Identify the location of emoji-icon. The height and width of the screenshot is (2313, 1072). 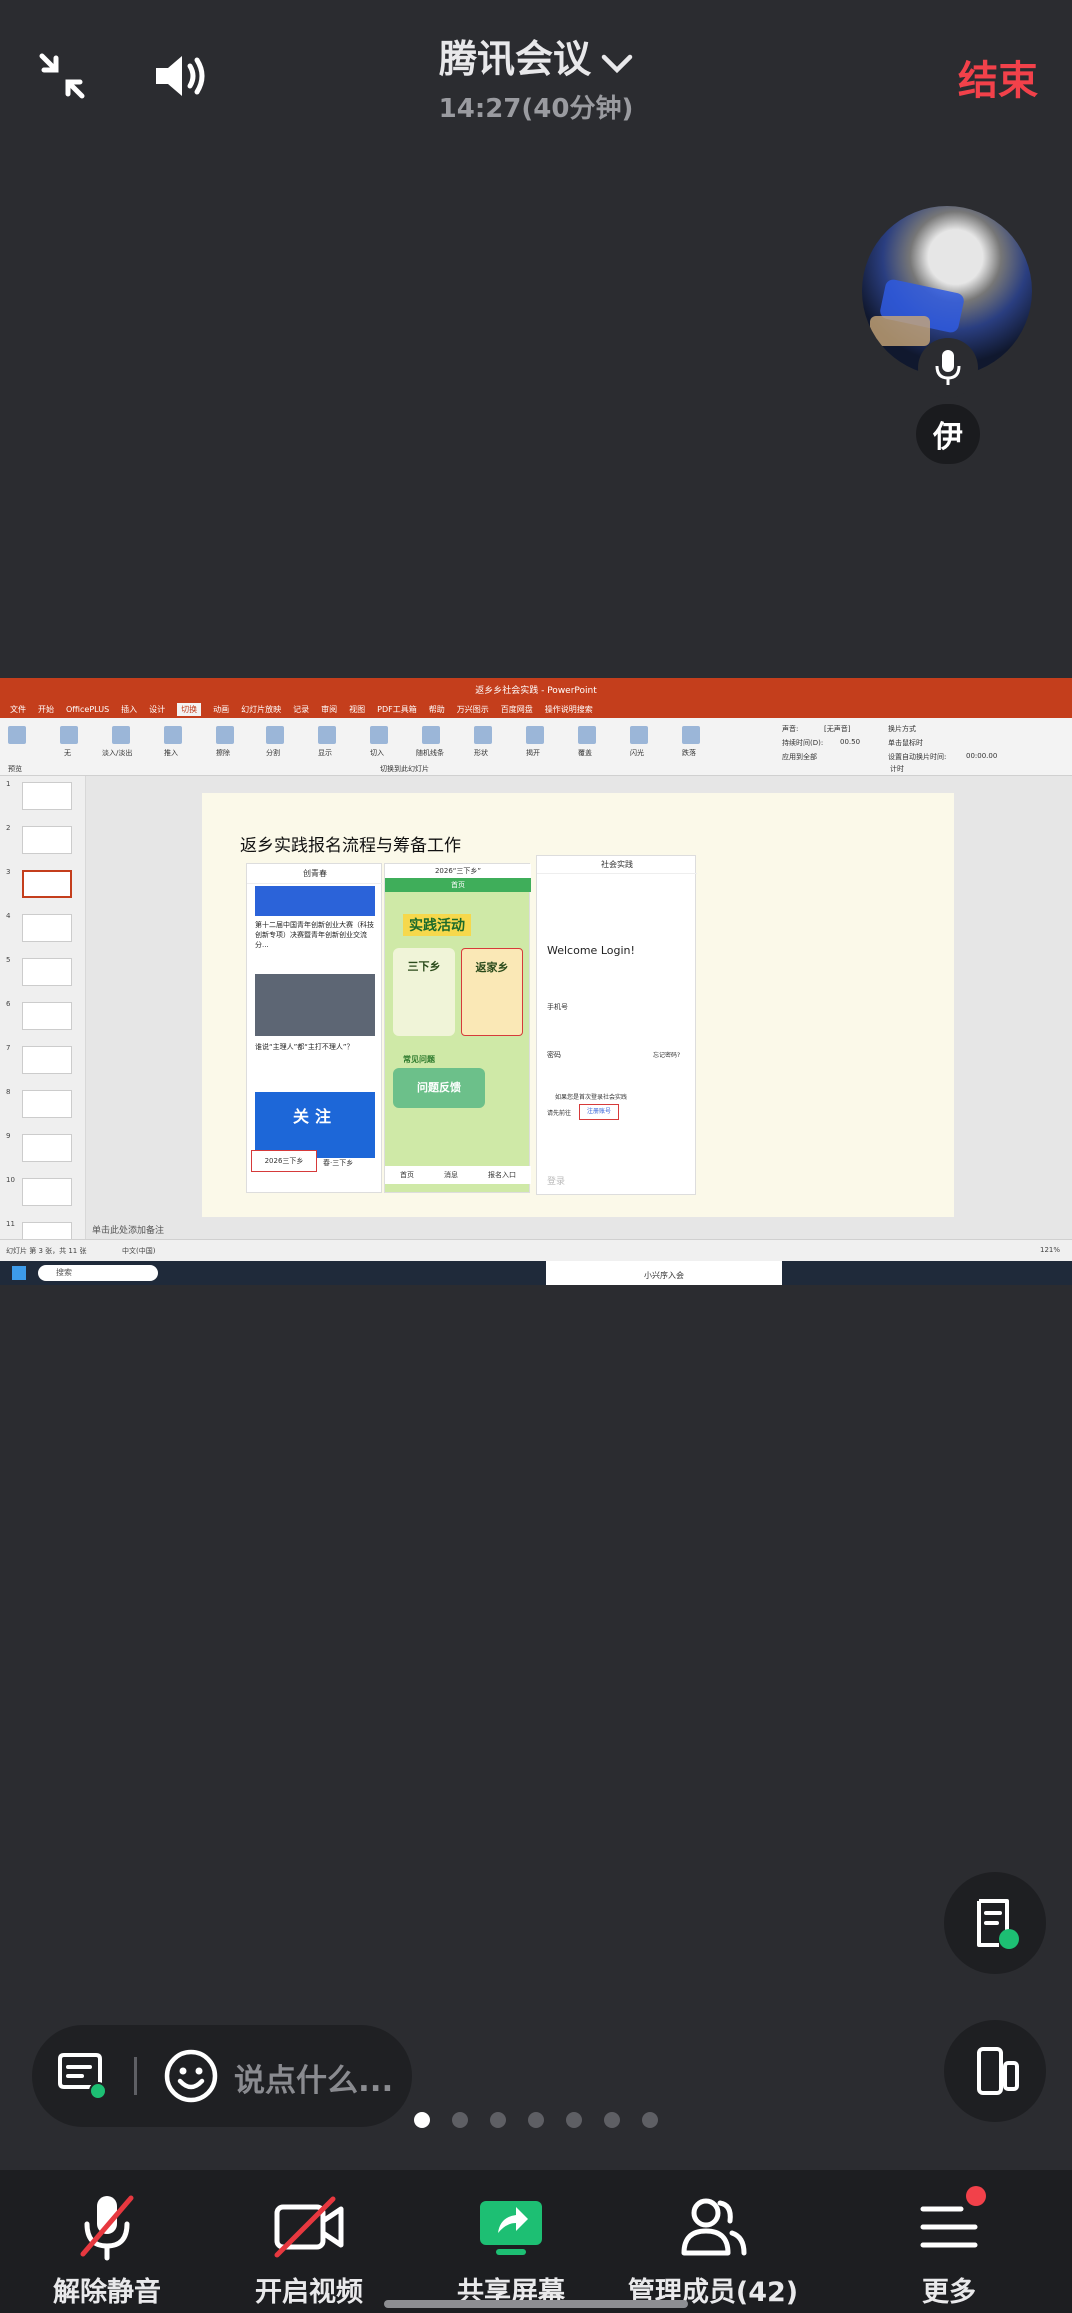
(191, 2076).